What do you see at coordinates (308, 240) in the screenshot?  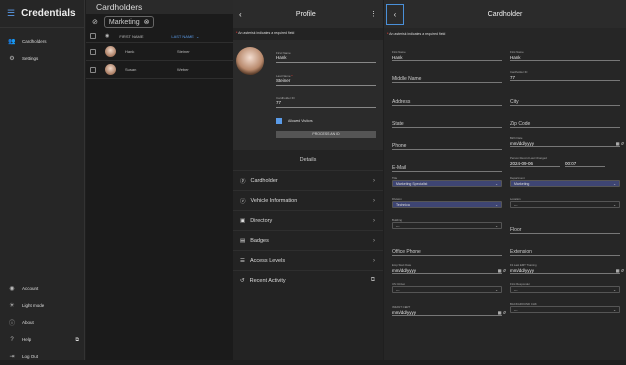 I see `section-badges: ▤ Badges ›` at bounding box center [308, 240].